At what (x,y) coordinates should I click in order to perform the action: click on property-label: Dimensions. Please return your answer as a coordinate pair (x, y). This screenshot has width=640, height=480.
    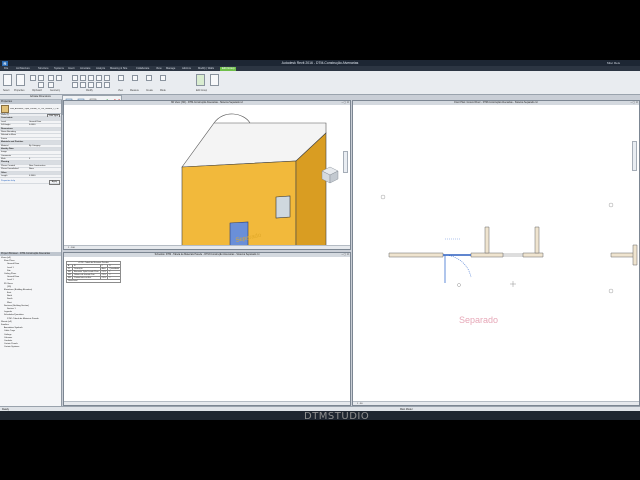
    Looking at the image, I should click on (7, 128).